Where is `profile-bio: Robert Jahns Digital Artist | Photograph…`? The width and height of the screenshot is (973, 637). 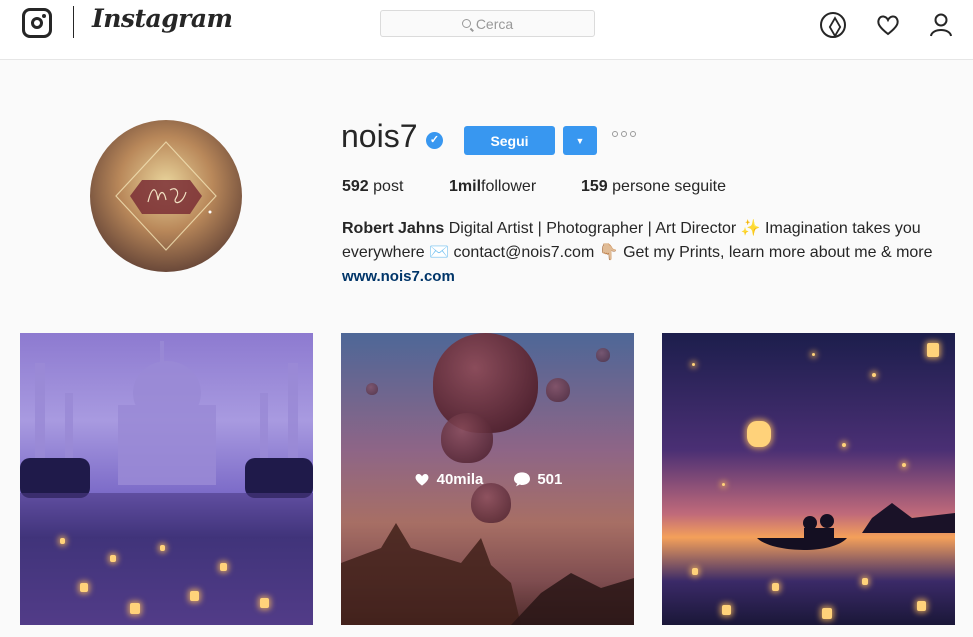 profile-bio: Robert Jahns Digital Artist | Photograph… is located at coordinates (654, 253).